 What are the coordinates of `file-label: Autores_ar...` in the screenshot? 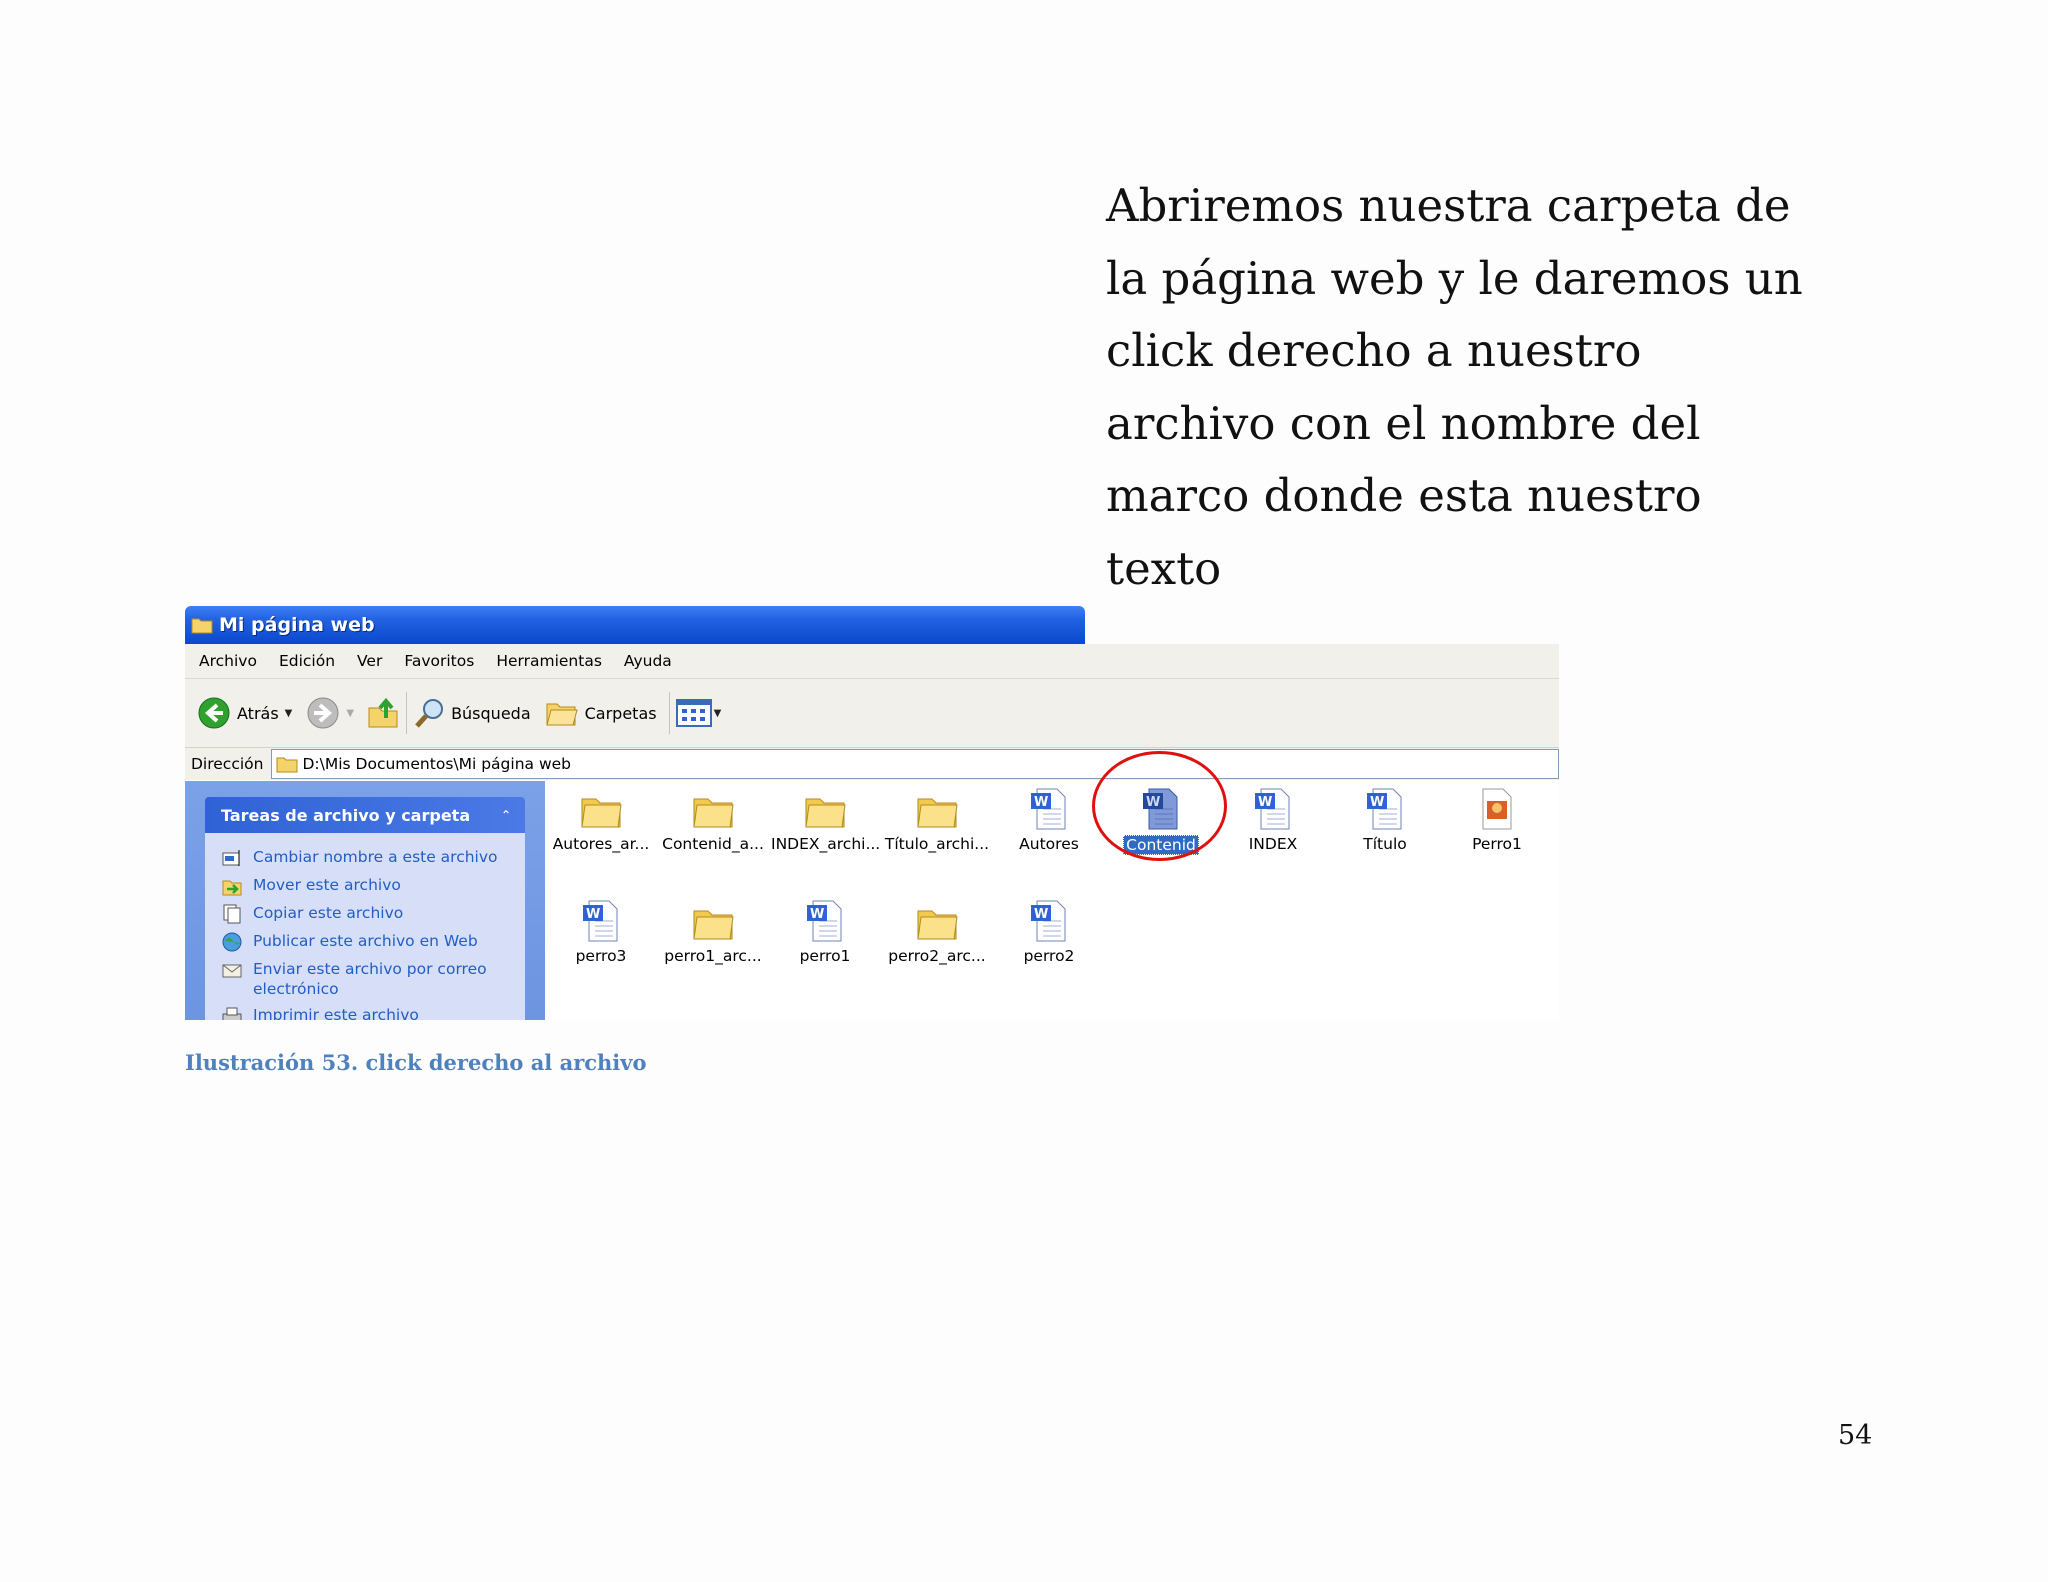 It's located at (601, 844).